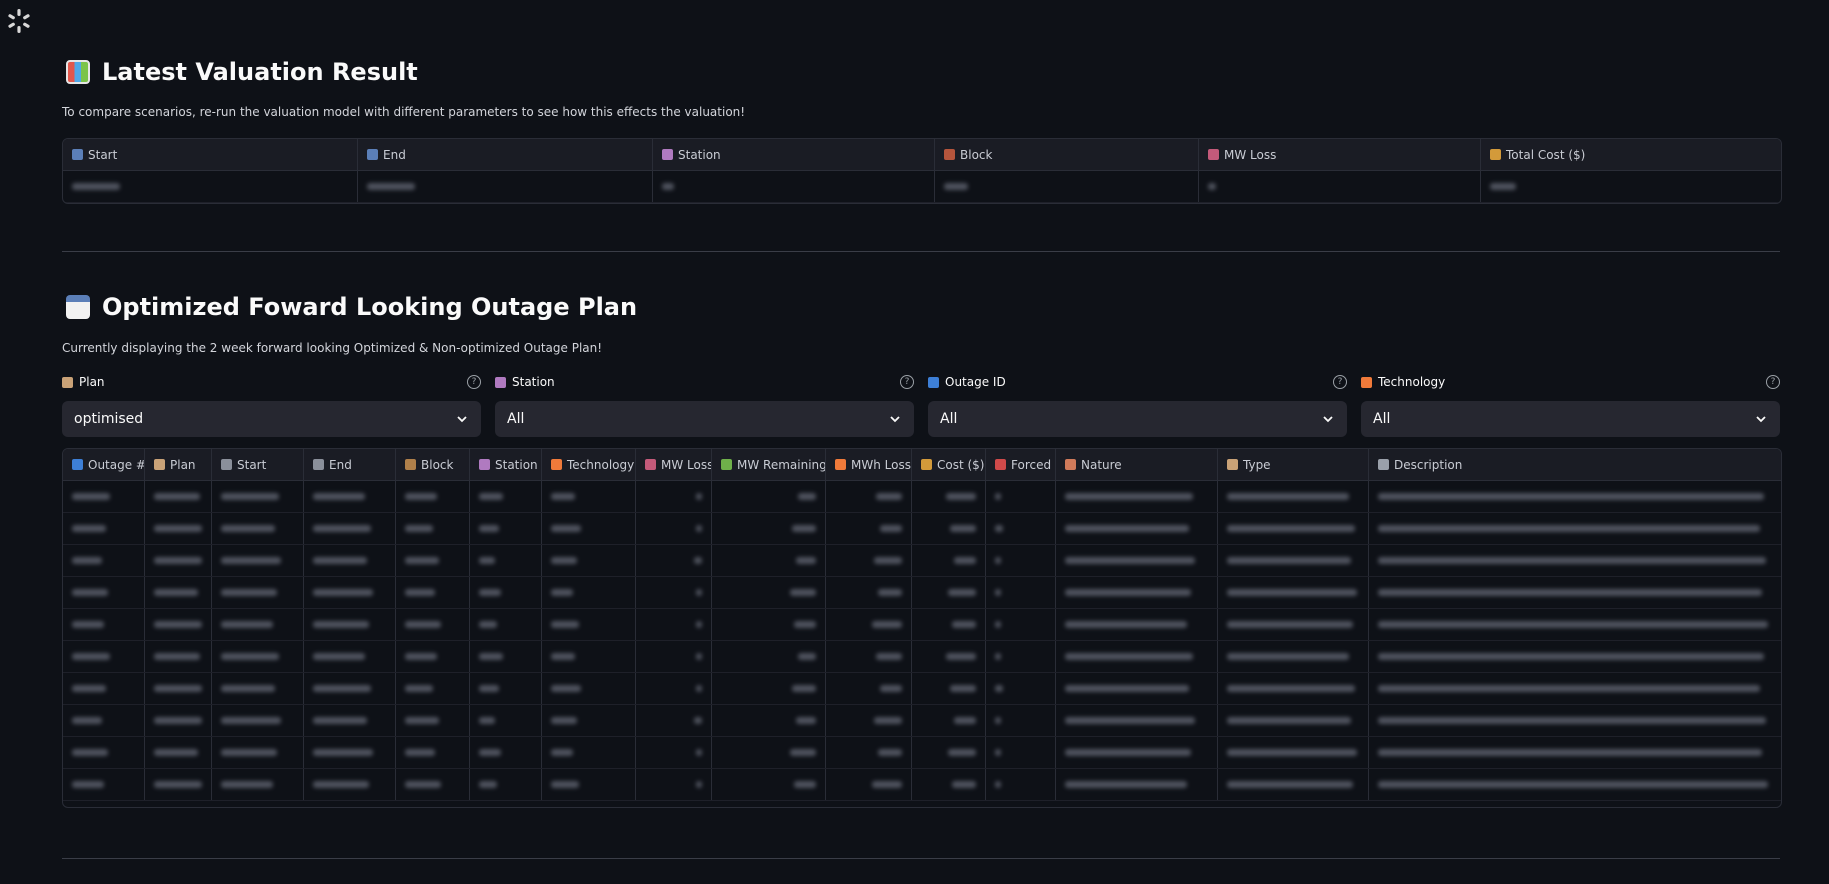 The image size is (1829, 884). Describe the element at coordinates (258, 464) in the screenshot. I see `column-header-start: Start` at that location.